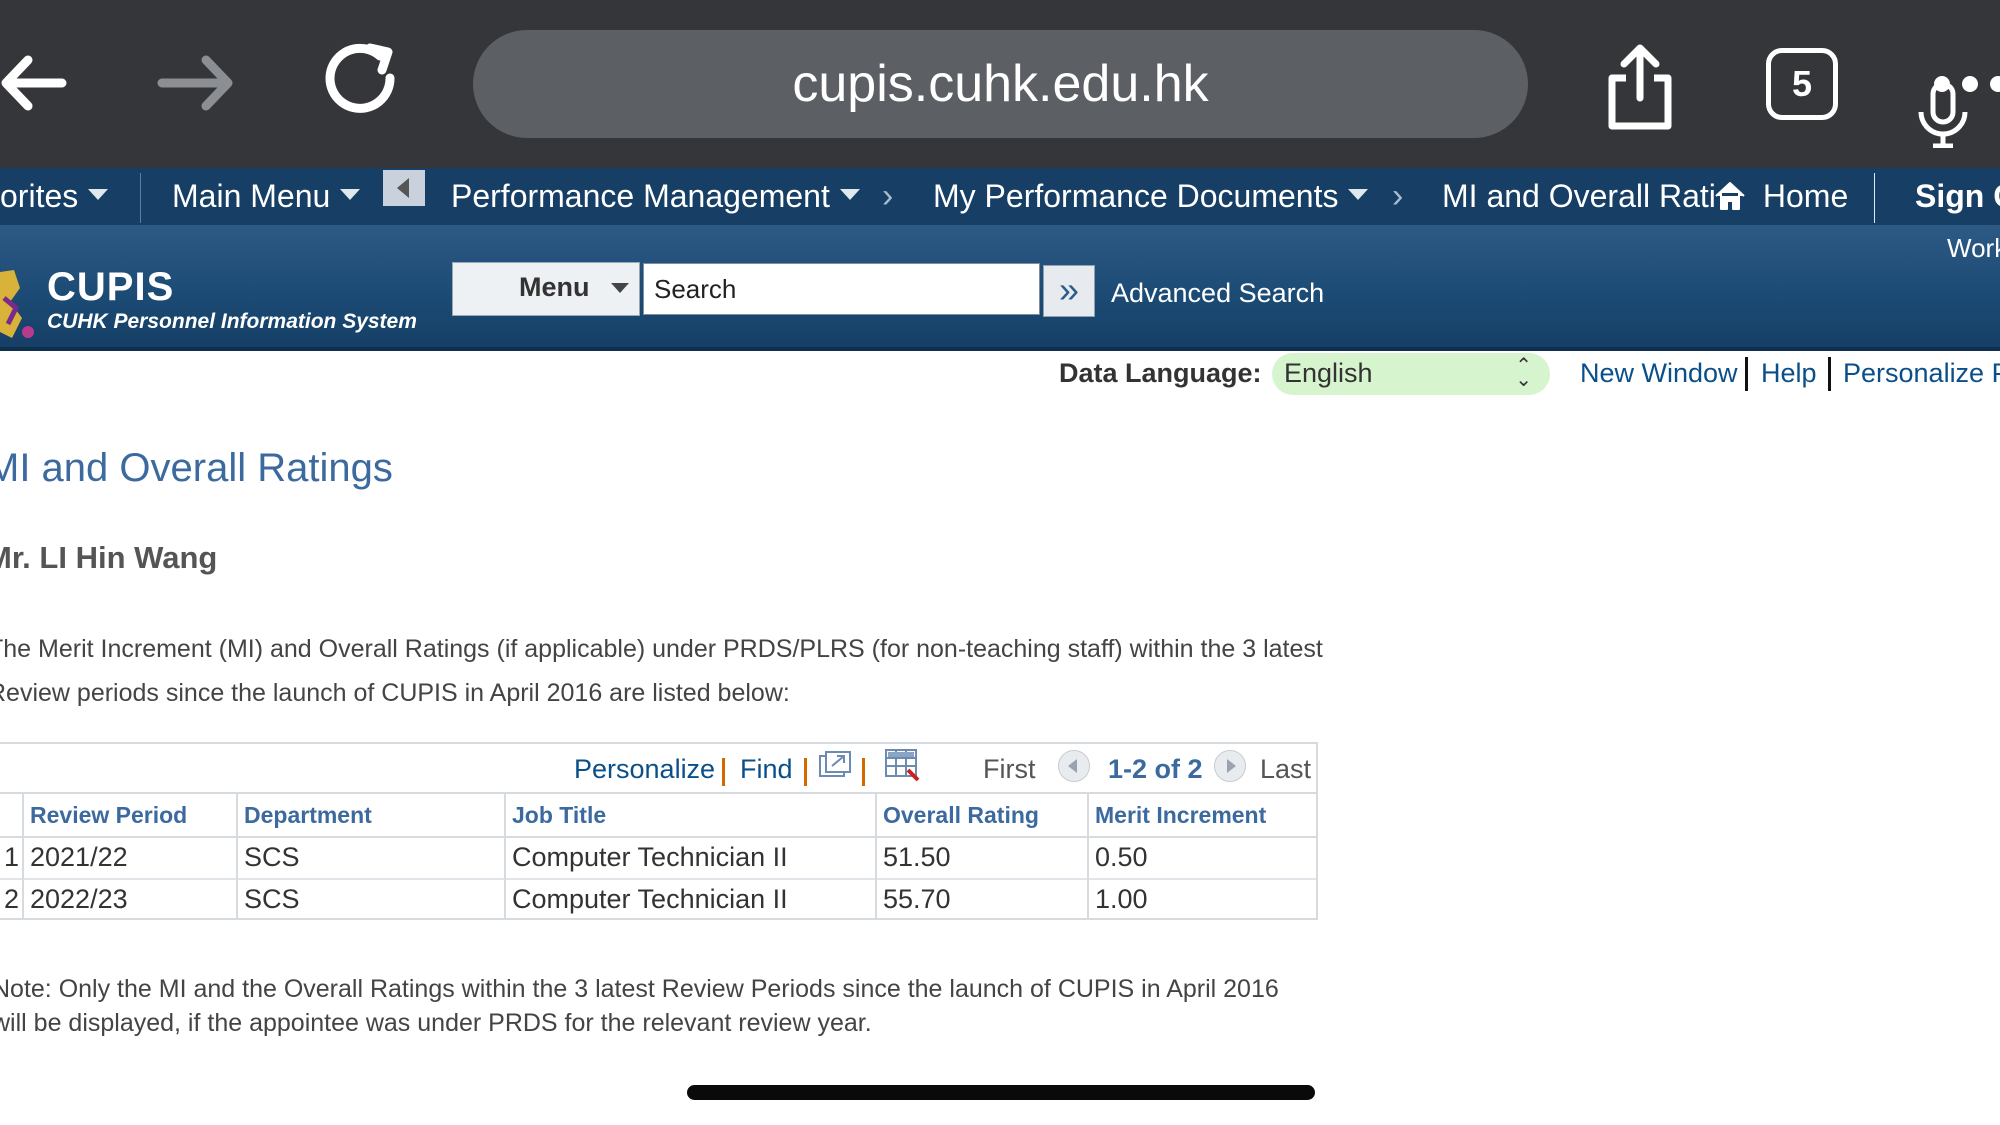  Describe the element at coordinates (981, 815) in the screenshot. I see `column-header-overall-rating: Overall Rating` at that location.